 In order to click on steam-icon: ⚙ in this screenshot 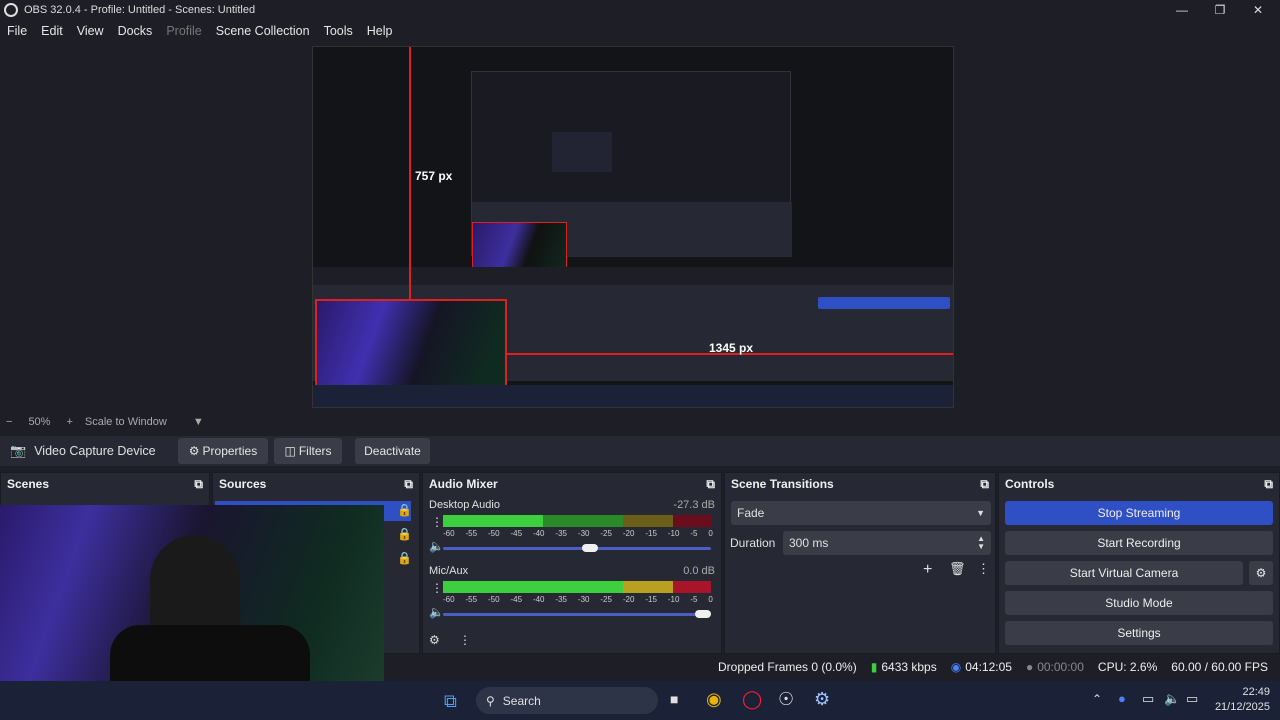, I will do `click(822, 699)`.